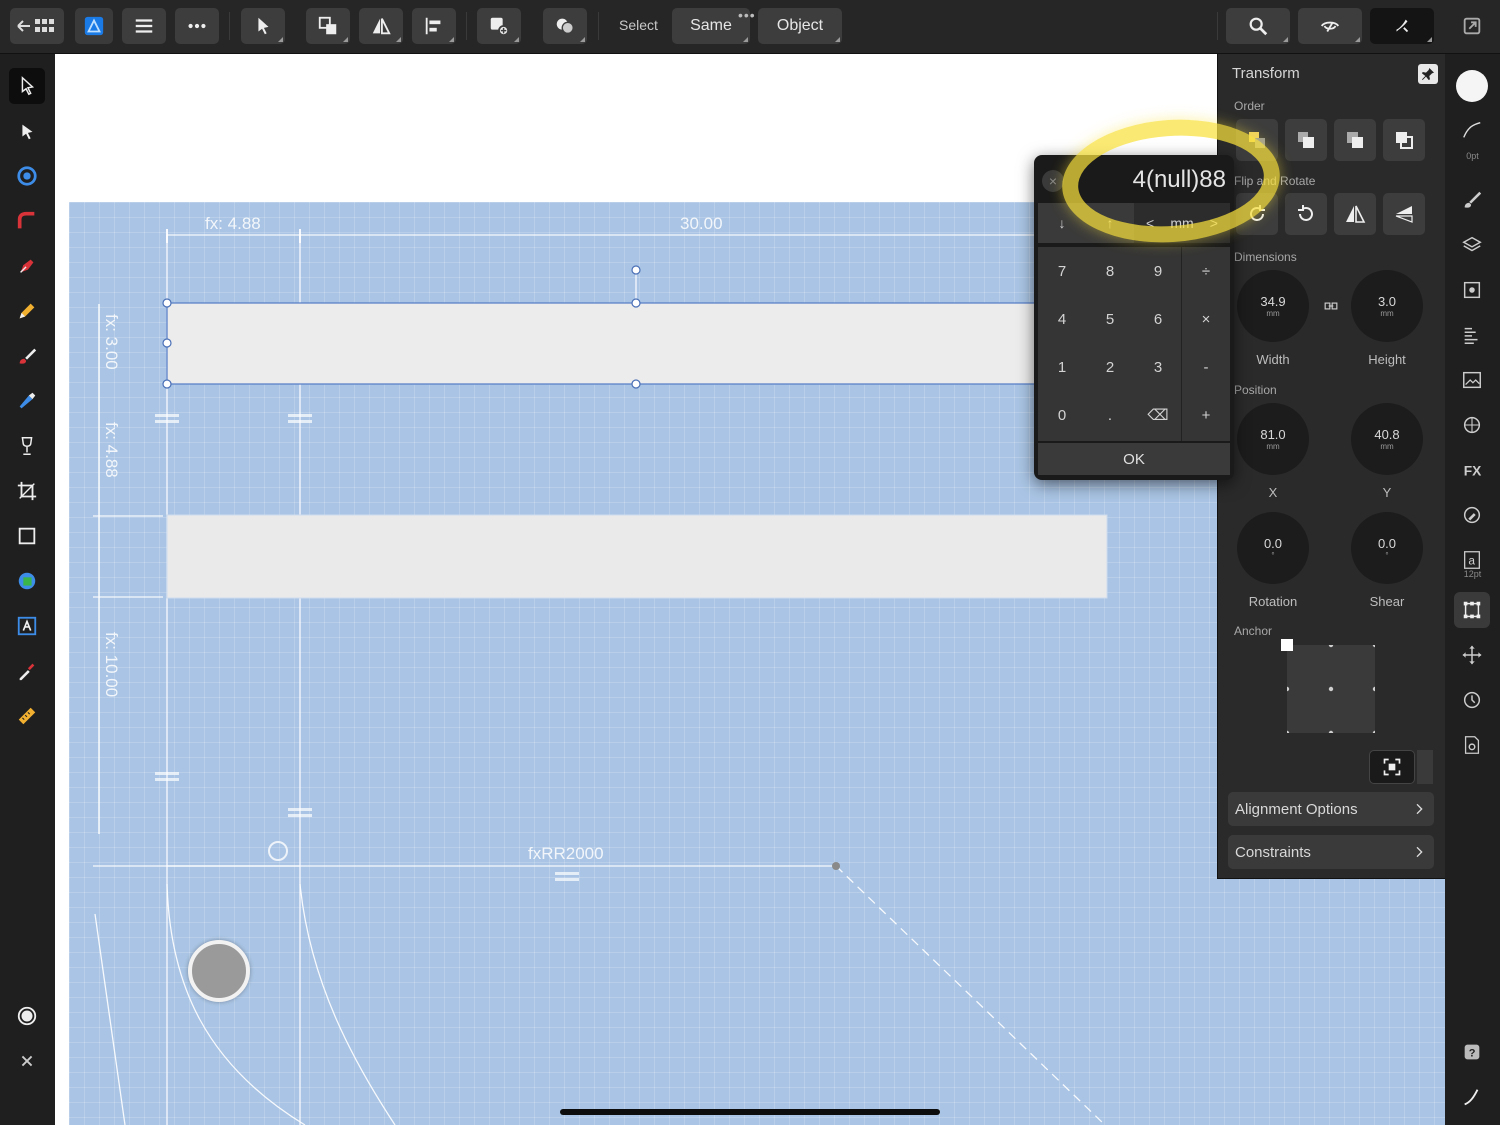 The height and width of the screenshot is (1125, 1500). I want to click on crop-icon, so click(27, 491).